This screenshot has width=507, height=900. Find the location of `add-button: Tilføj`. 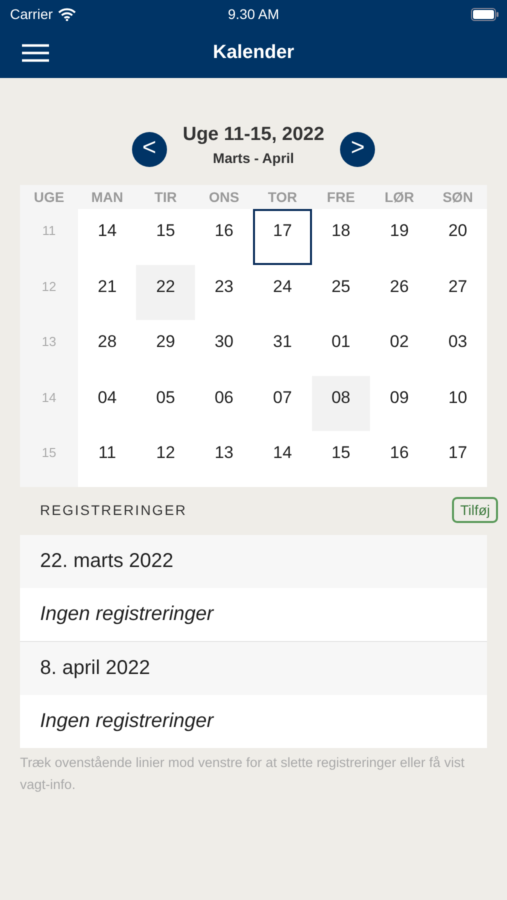

add-button: Tilføj is located at coordinates (475, 509).